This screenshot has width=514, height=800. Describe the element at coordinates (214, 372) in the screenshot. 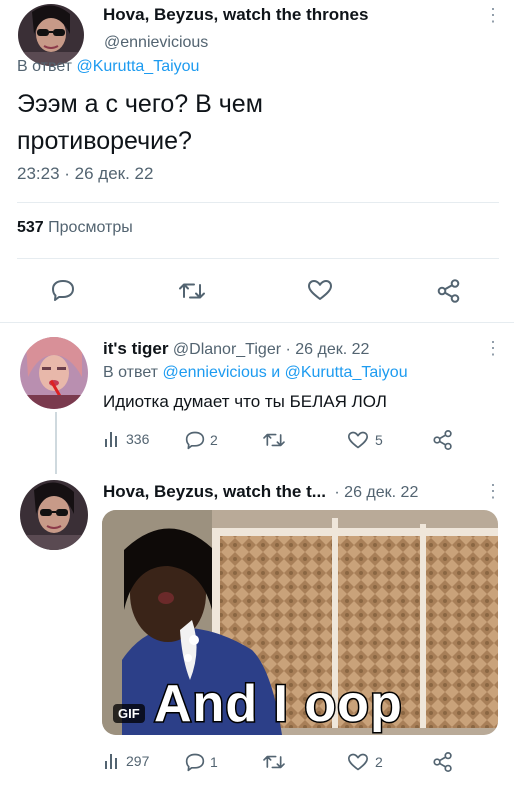

I see `reply-to-link: @ennievicious` at that location.